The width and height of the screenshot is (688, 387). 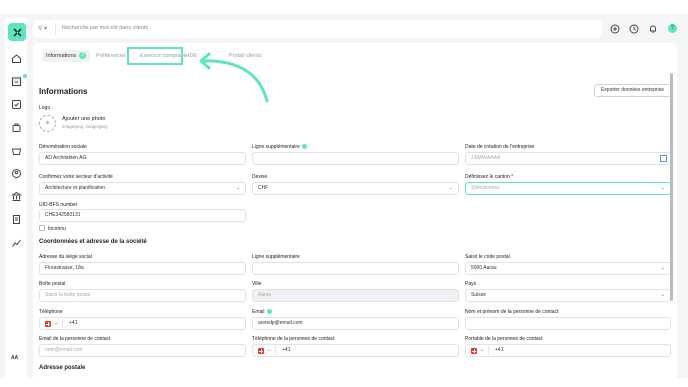 I want to click on help-icon: ?, so click(x=672, y=28).